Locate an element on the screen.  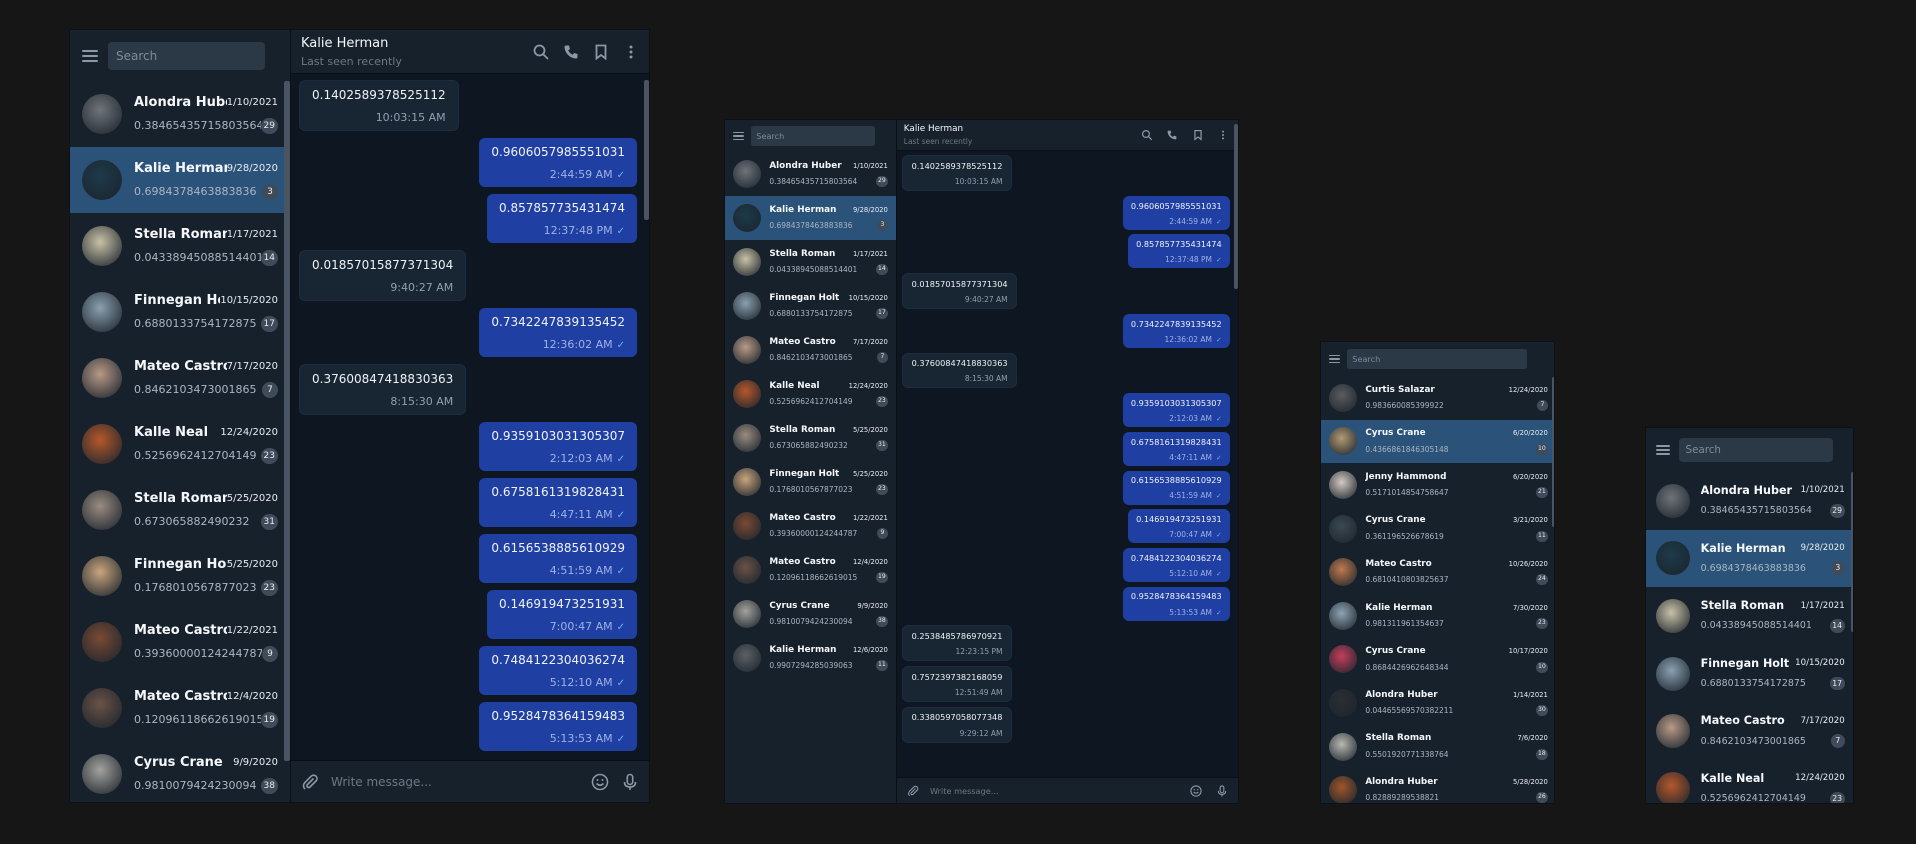
dialog-bottom-row: 0.9907294285039063 11 is located at coordinates (828, 666).